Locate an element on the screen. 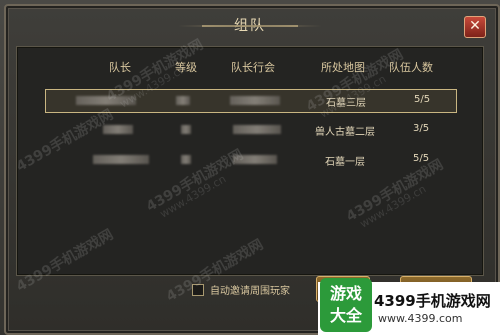 Image resolution: width=500 pixels, height=335 pixels. header-map: 所处地图 is located at coordinates (343, 67).